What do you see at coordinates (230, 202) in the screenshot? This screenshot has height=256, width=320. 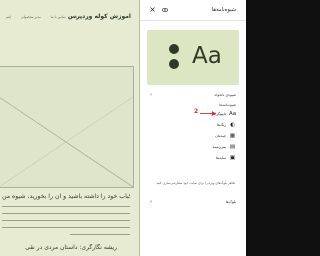 I see `blocks-label: بلوک‌ها` at bounding box center [230, 202].